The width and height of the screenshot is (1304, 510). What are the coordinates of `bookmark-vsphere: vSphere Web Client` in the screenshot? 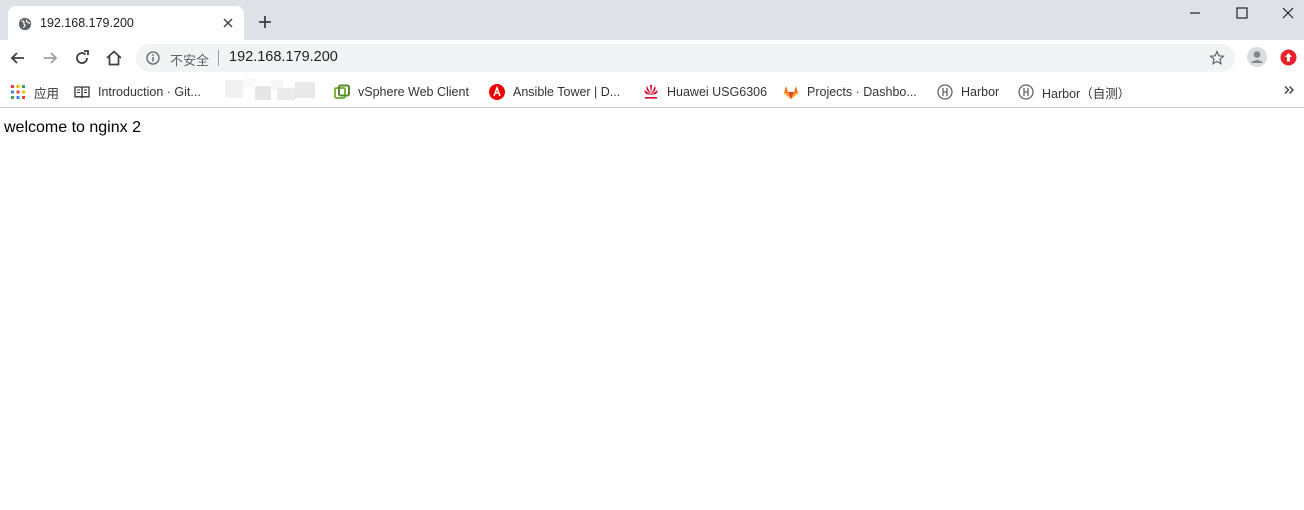 It's located at (401, 92).